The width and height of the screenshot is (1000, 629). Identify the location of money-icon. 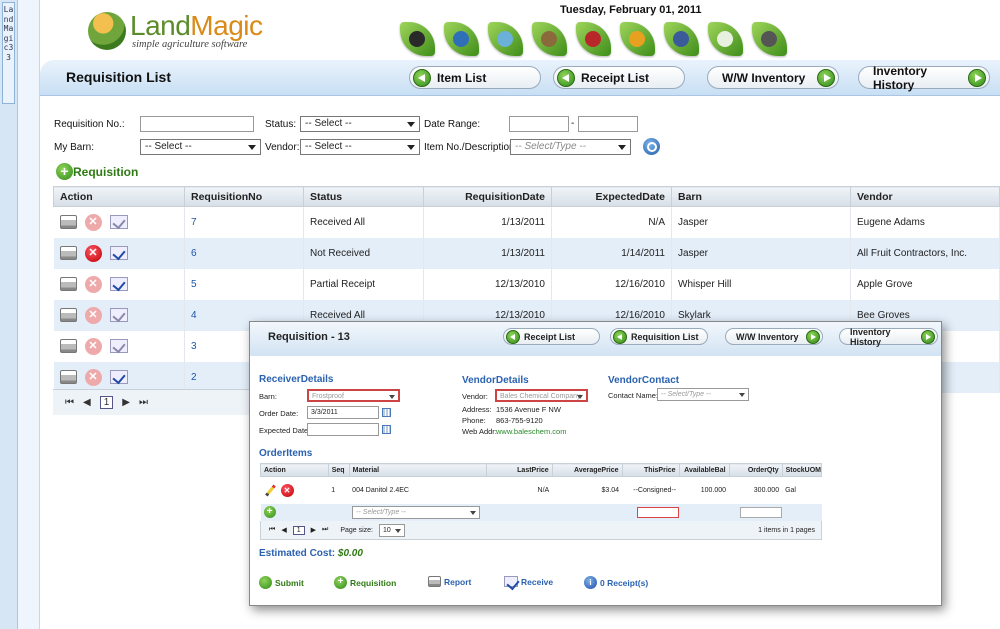
(725, 39).